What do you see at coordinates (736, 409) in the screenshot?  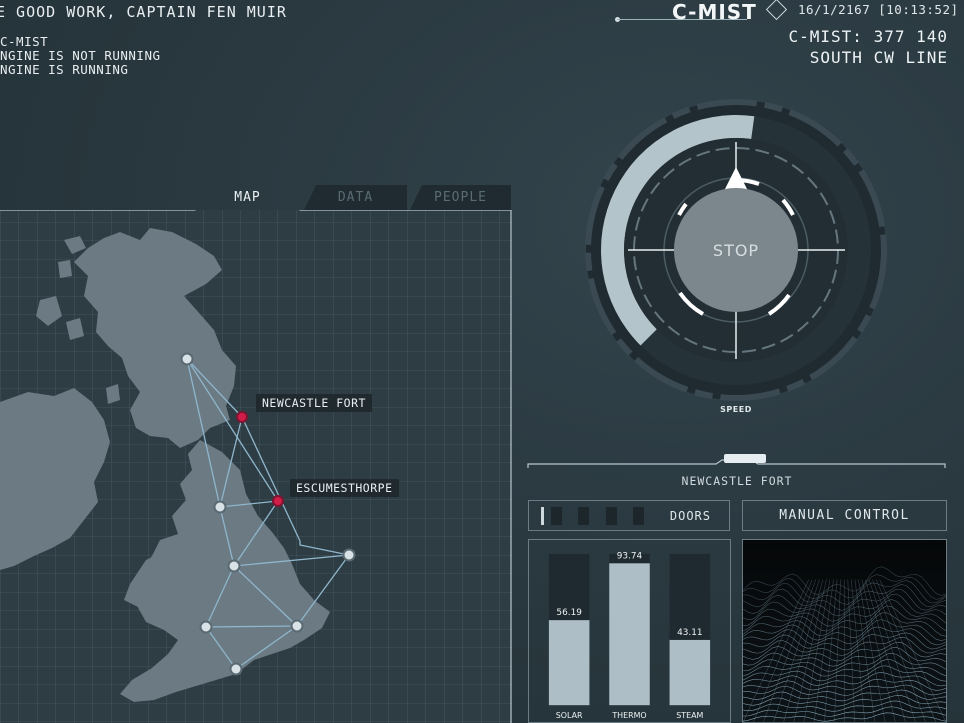 I see `speed-label: SPEED` at bounding box center [736, 409].